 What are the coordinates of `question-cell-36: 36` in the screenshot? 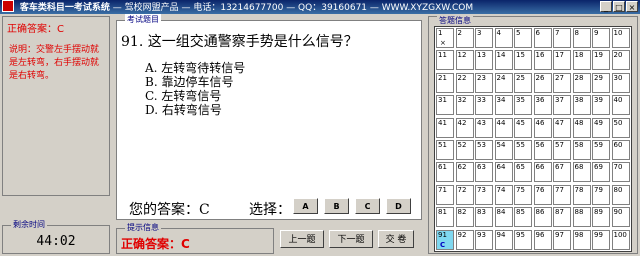 It's located at (542, 105).